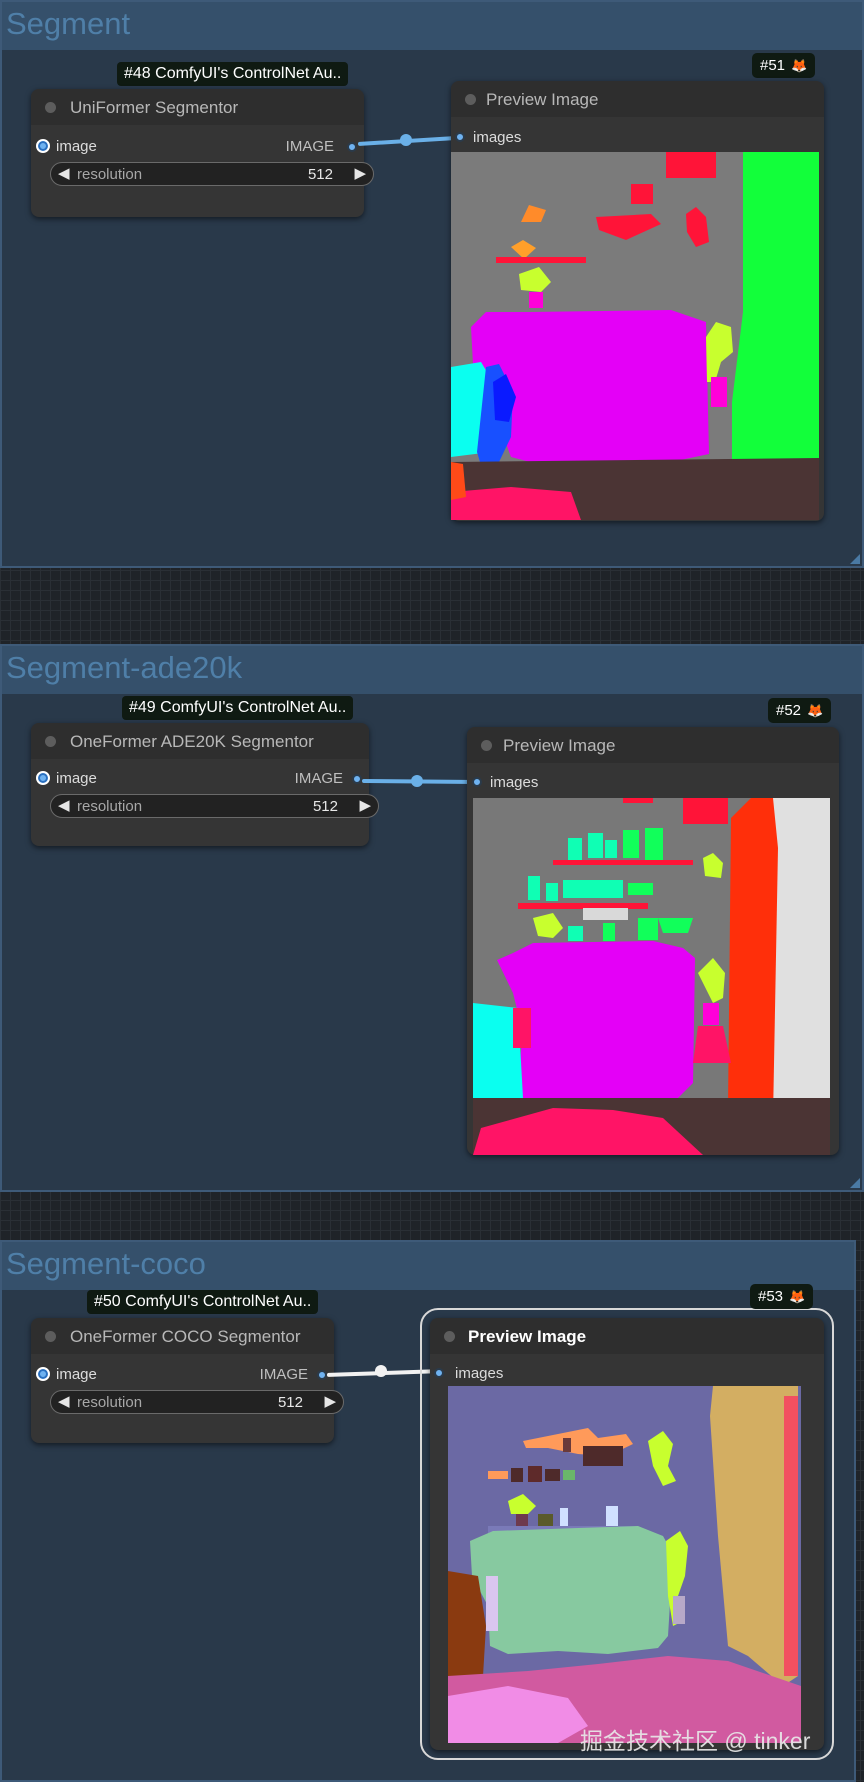 The image size is (864, 1782). Describe the element at coordinates (68, 23) in the screenshot. I see `group-title: Segment` at that location.